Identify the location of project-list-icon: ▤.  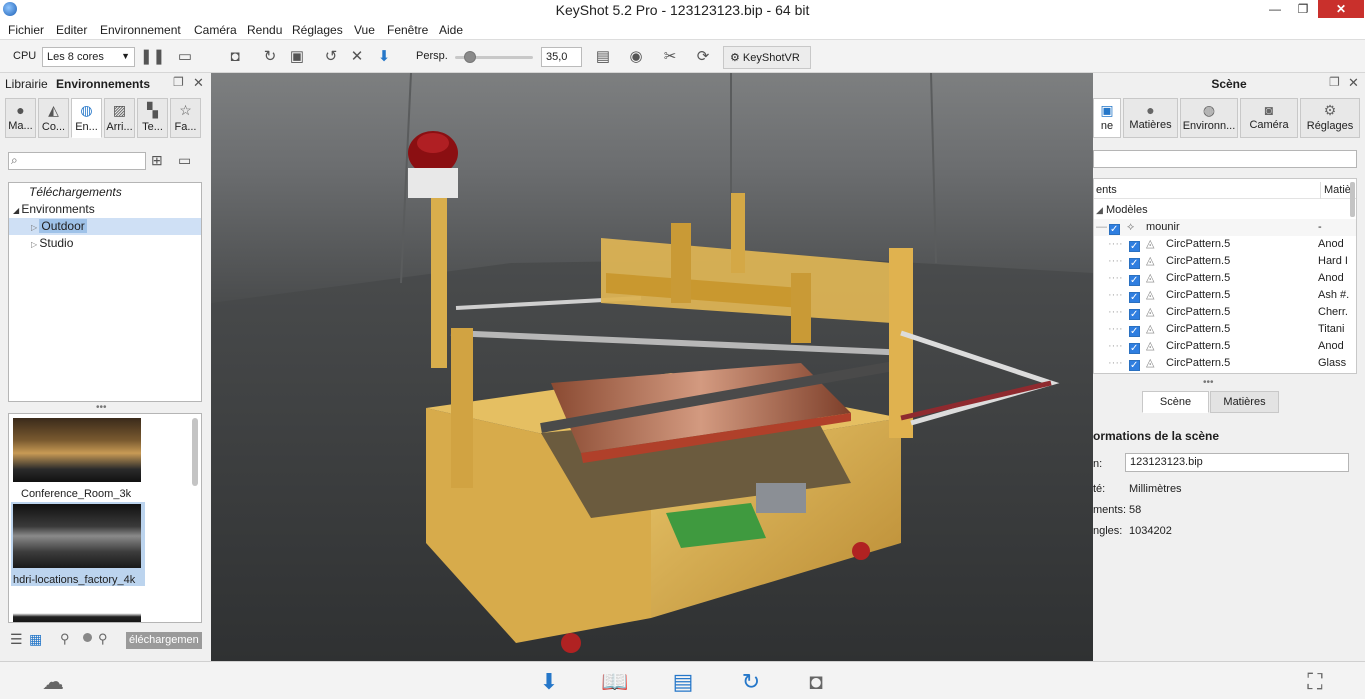
(683, 682).